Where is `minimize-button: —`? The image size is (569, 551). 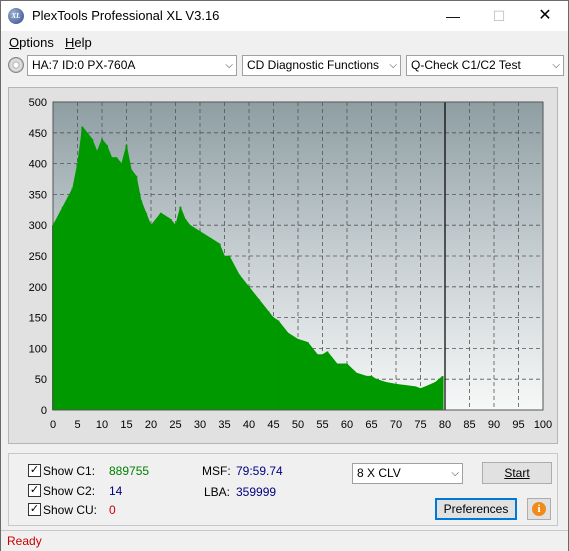
minimize-button: — is located at coordinates (453, 16).